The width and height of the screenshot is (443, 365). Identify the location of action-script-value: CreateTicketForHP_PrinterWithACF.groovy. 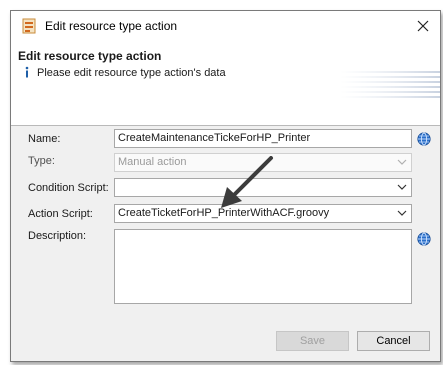
(224, 213).